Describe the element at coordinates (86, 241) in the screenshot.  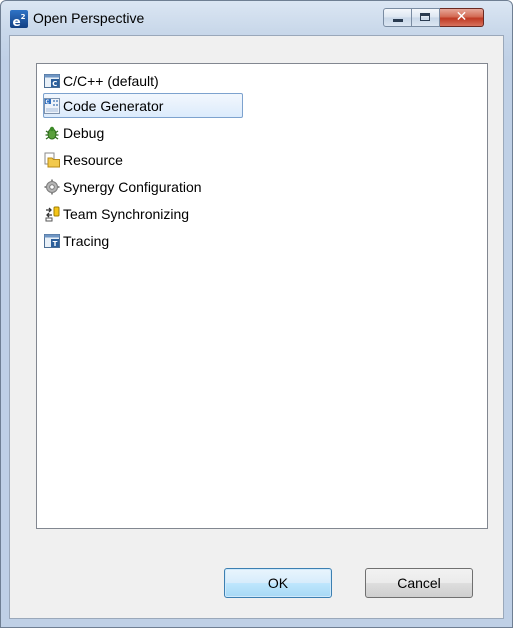
I see `list-item-label: Tracing` at that location.